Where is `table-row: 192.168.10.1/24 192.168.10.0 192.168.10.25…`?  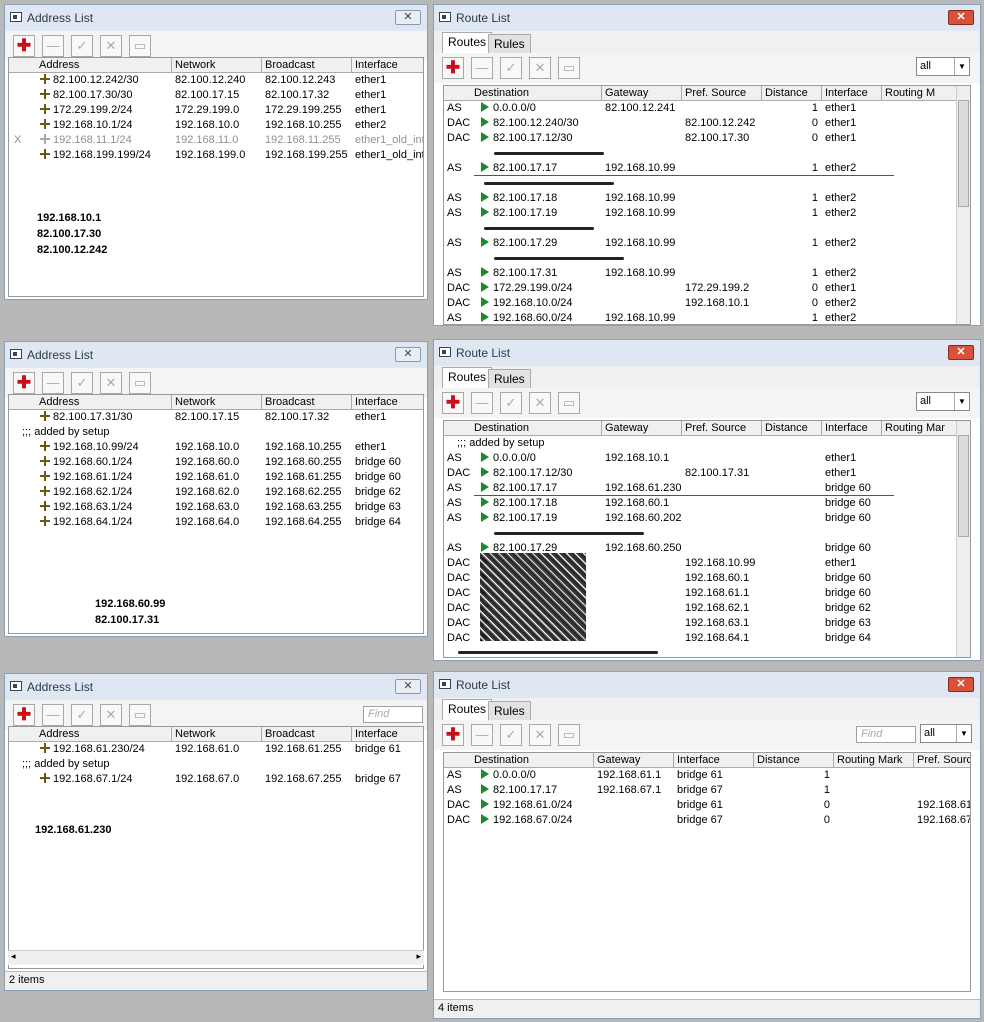 table-row: 192.168.10.1/24 192.168.10.0 192.168.10.25… is located at coordinates (216, 125).